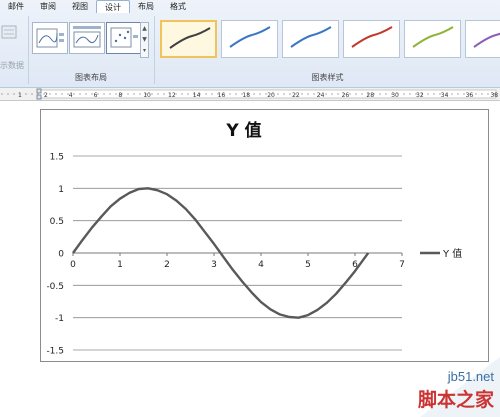 The height and width of the screenshot is (417, 500). What do you see at coordinates (470, 95) in the screenshot?
I see `ruler-label: 36` at bounding box center [470, 95].